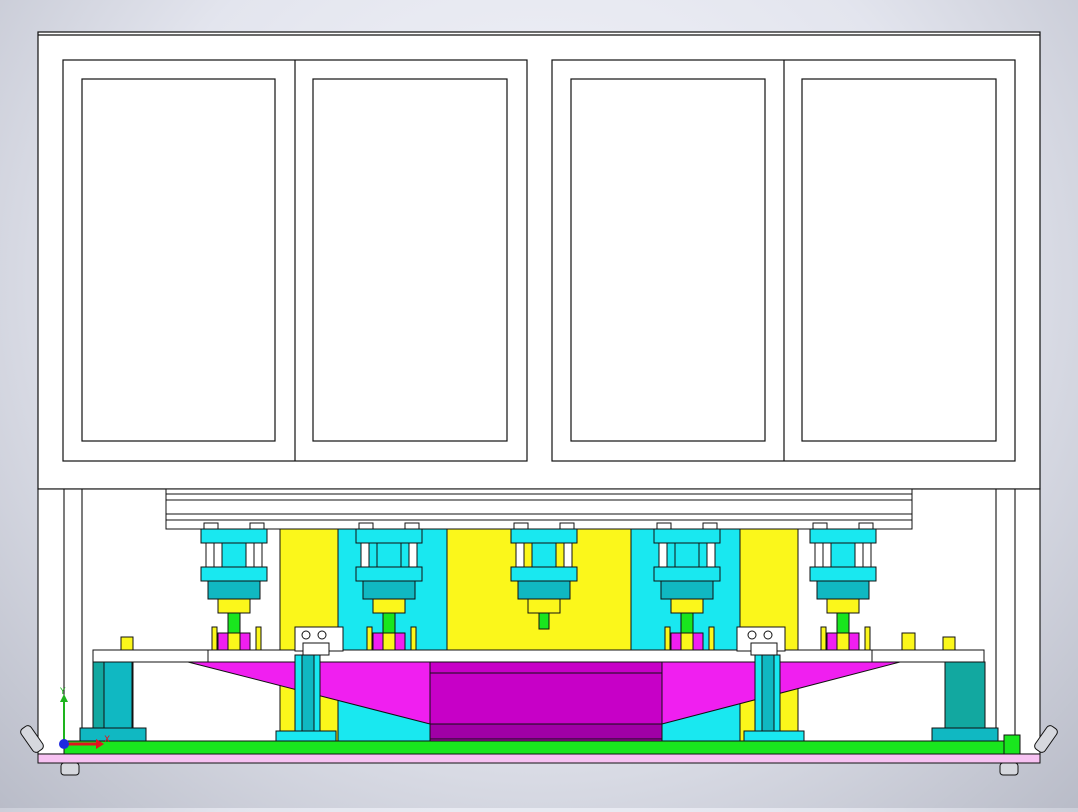  Describe the element at coordinates (1012, 744) in the screenshot. I see `green-rail-end` at that location.